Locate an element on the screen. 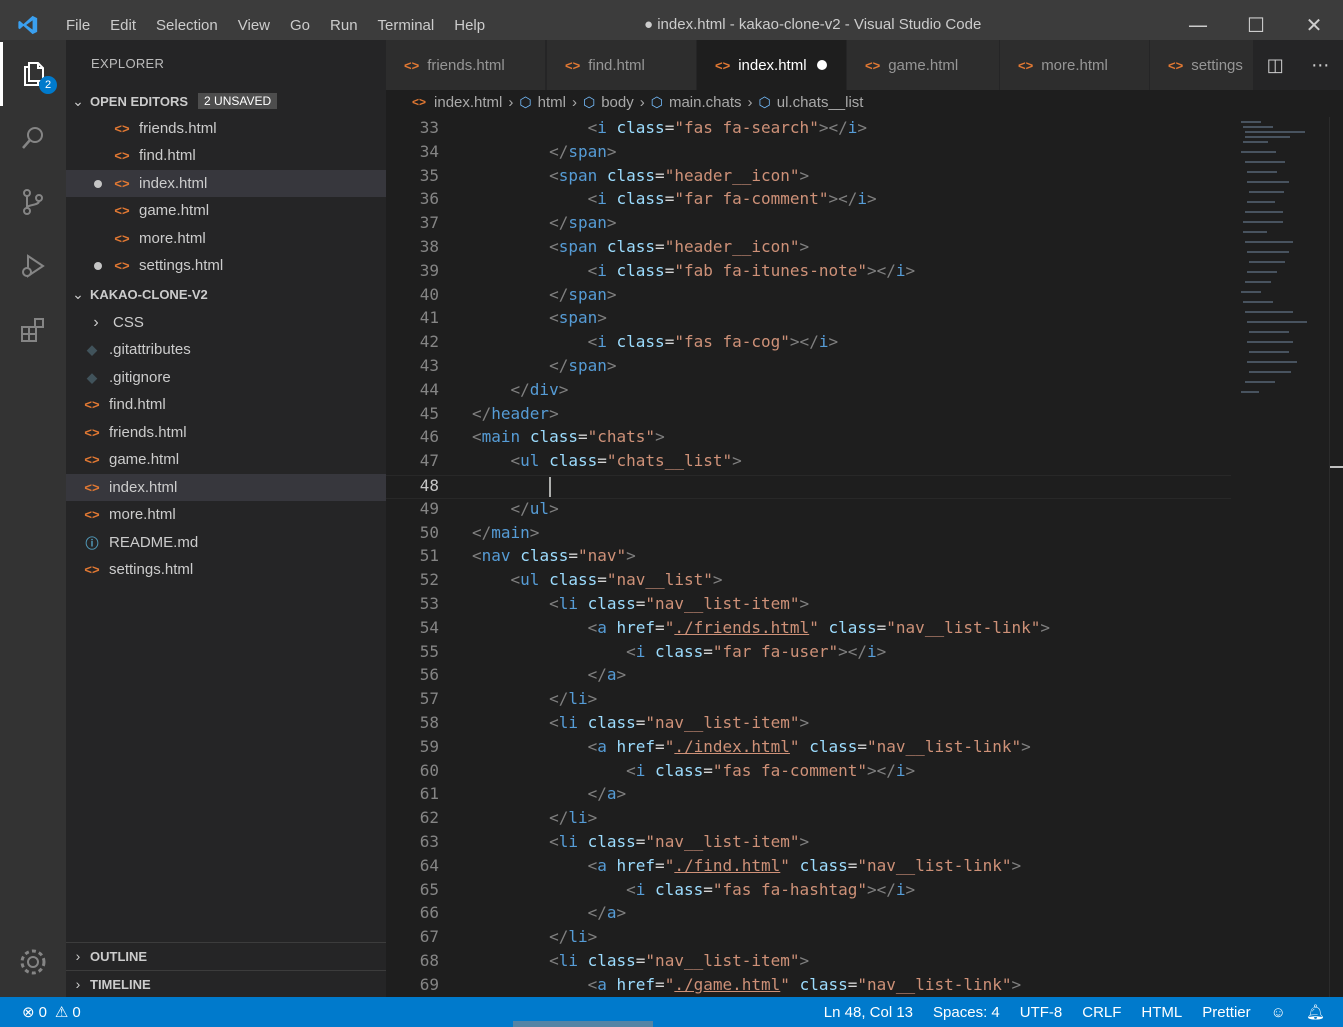  open-editor-item: <> more.html is located at coordinates (226, 238).